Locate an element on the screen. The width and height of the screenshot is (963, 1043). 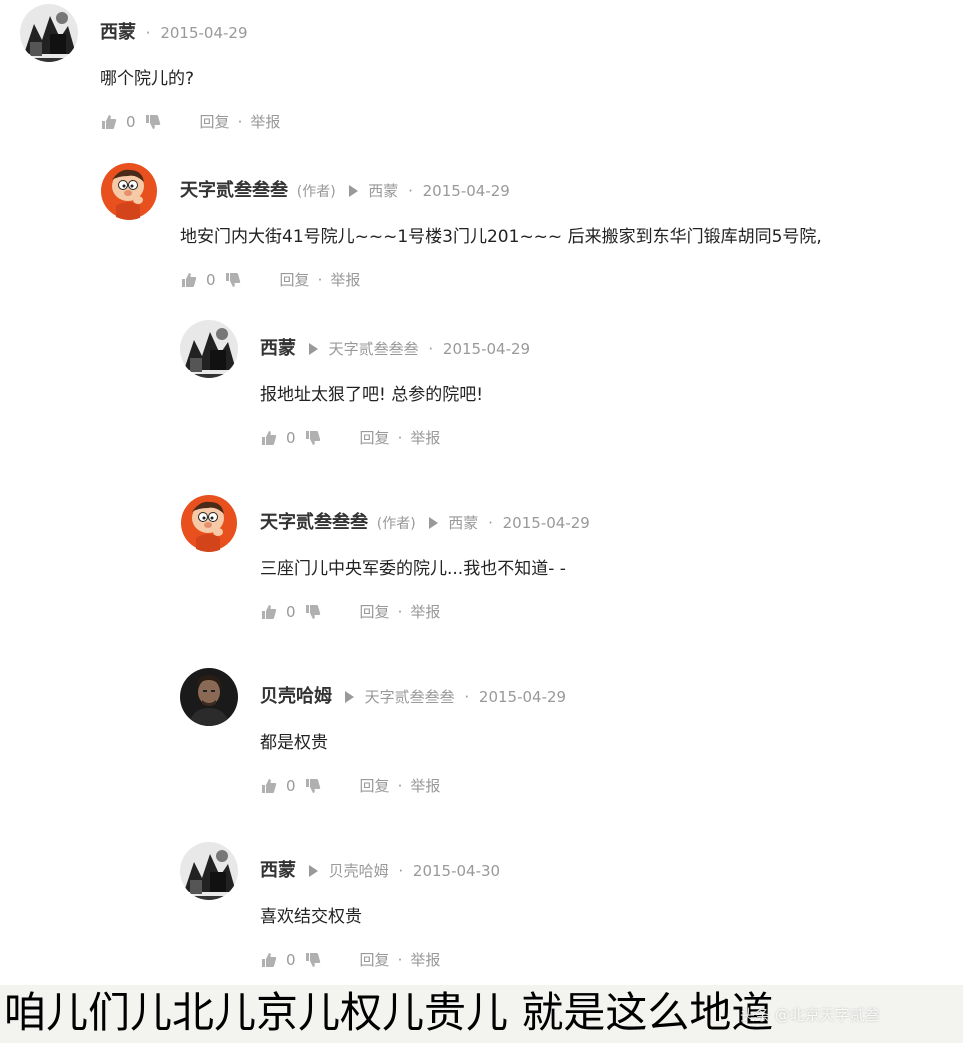
comment-header: 西蒙 贝壳哈姆 · 2015-04-30 is located at coordinates (380, 871).